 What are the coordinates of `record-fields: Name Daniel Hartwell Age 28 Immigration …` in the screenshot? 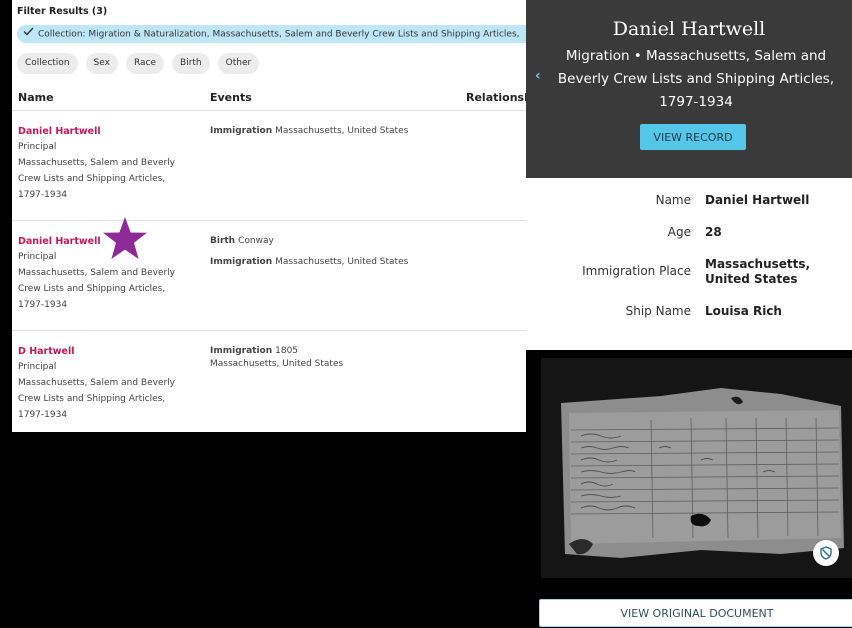 It's located at (689, 264).